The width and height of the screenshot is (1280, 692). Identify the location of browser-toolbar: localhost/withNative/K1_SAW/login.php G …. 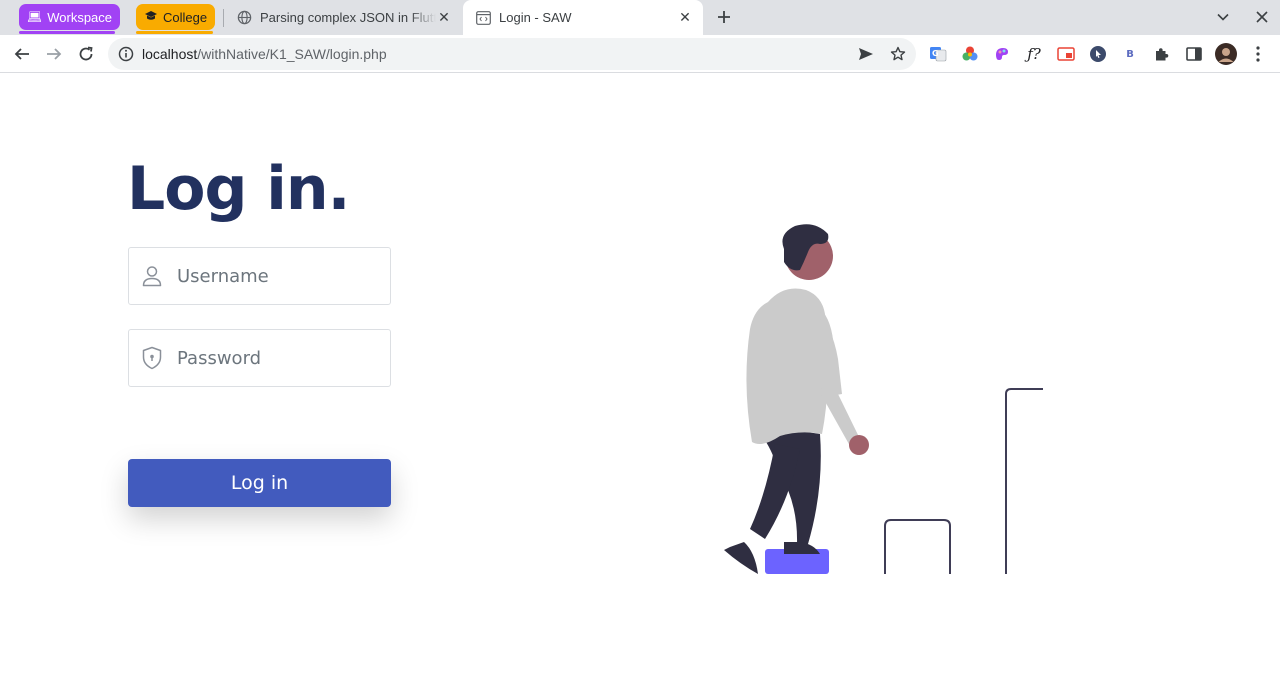
(640, 54).